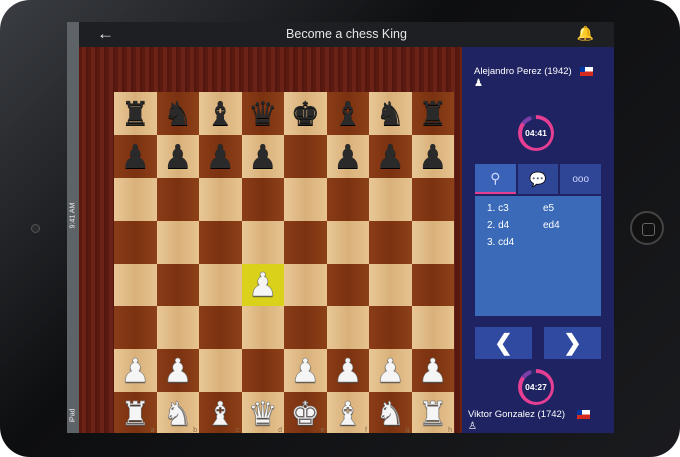 The width and height of the screenshot is (680, 457). I want to click on square-c8: ♝, so click(220, 113).